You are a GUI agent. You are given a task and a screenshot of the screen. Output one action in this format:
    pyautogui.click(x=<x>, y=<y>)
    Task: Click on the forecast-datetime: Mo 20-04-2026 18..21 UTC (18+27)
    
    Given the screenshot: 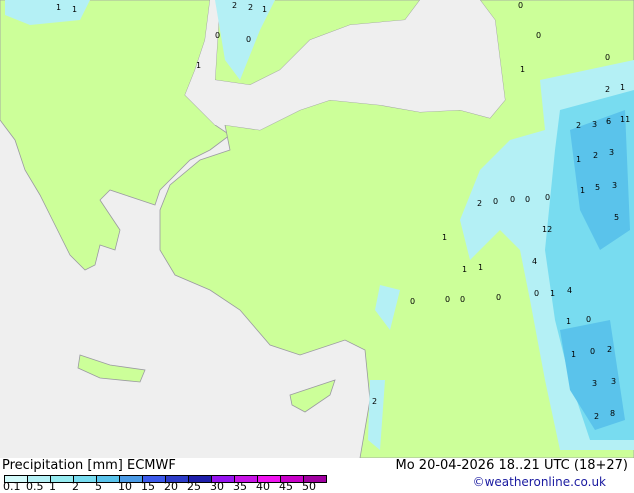 What is the action you would take?
    pyautogui.click(x=512, y=465)
    